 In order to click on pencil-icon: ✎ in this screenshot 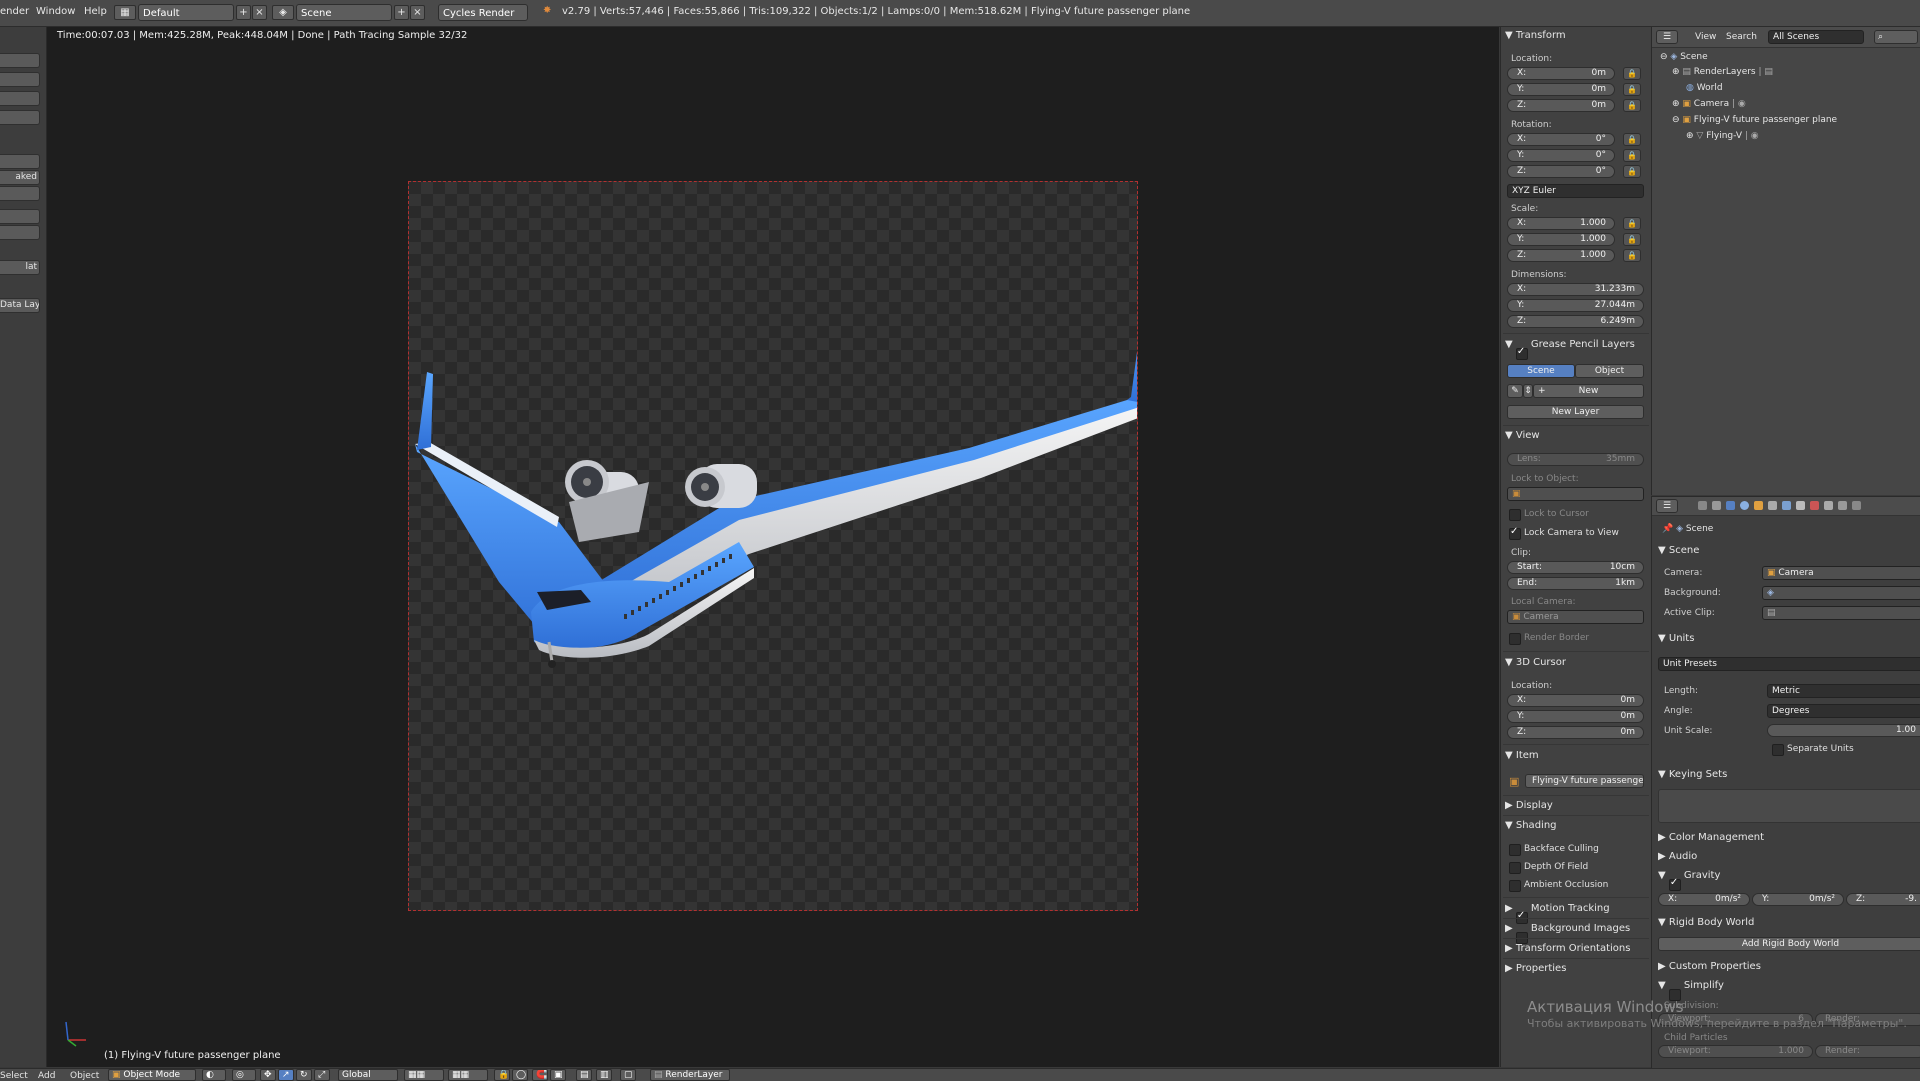, I will do `click(1515, 391)`.